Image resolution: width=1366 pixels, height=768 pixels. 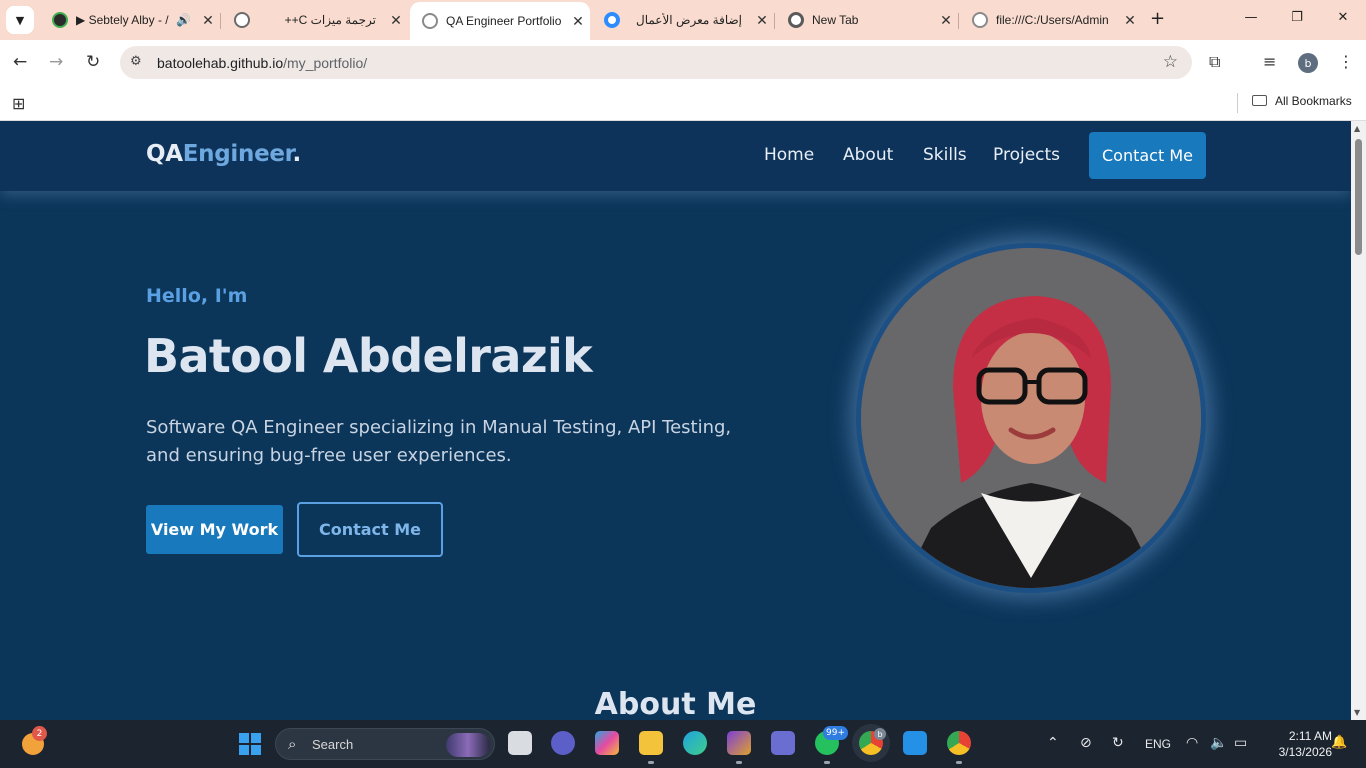 I want to click on tab-new-tab: New Tab ✕, so click(x=867, y=20).